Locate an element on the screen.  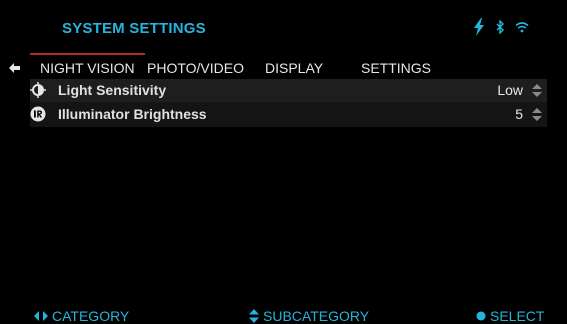
status-icons is located at coordinates (501, 27).